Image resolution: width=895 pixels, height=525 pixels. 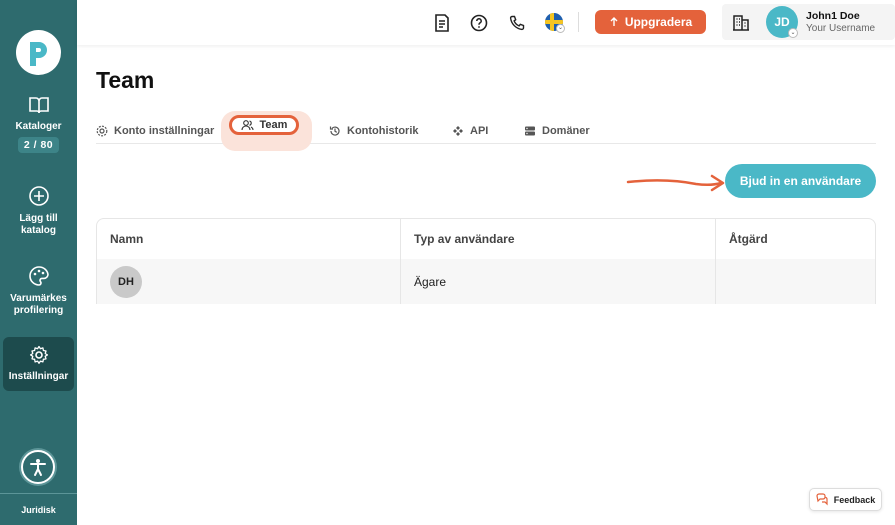 I want to click on logo-p-icon, so click(x=38, y=53).